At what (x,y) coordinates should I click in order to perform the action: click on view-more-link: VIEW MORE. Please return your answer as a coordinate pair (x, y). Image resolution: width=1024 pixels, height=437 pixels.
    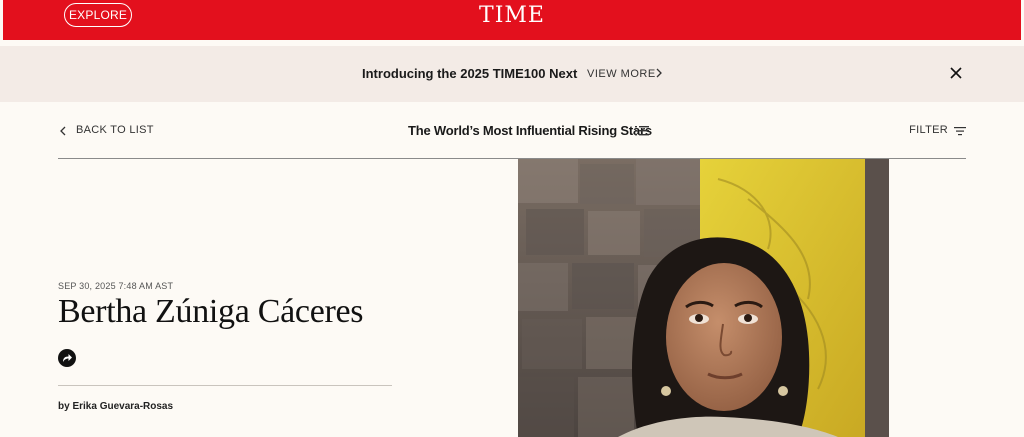
    Looking at the image, I should click on (621, 74).